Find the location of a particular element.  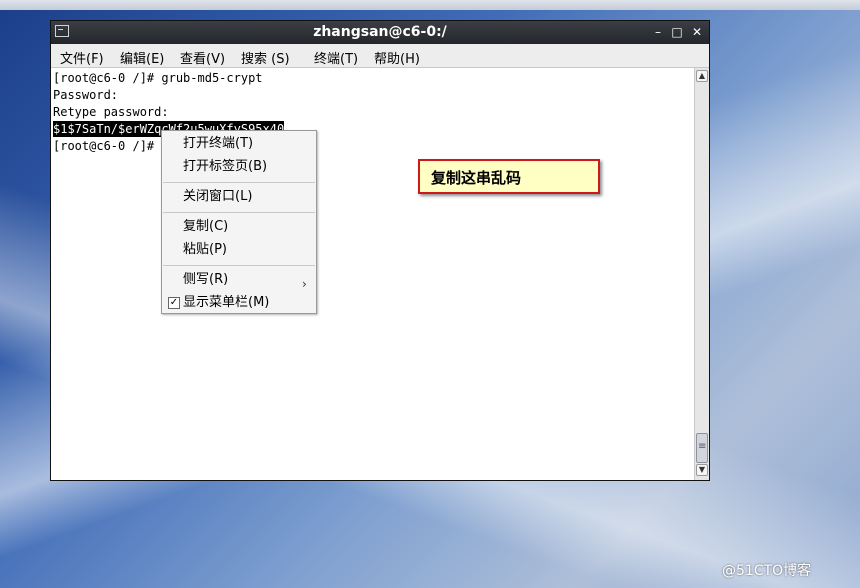

window-title: zhangsan@c6-0:/ is located at coordinates (380, 32).